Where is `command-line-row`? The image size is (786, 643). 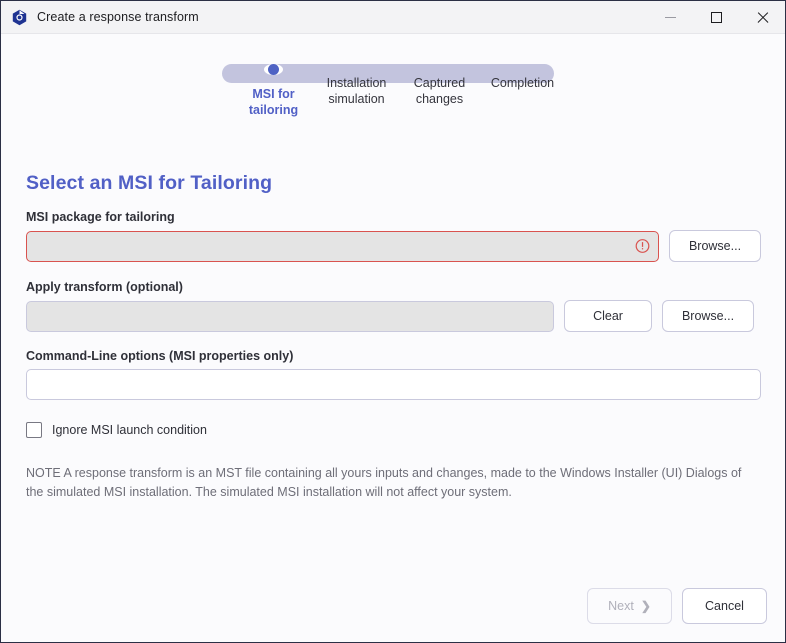 command-line-row is located at coordinates (396, 384).